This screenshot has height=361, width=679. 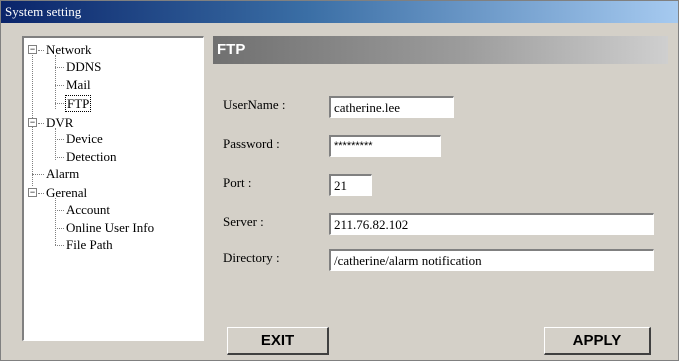 What do you see at coordinates (59, 122) in the screenshot?
I see `tree-node-dvr: DVR` at bounding box center [59, 122].